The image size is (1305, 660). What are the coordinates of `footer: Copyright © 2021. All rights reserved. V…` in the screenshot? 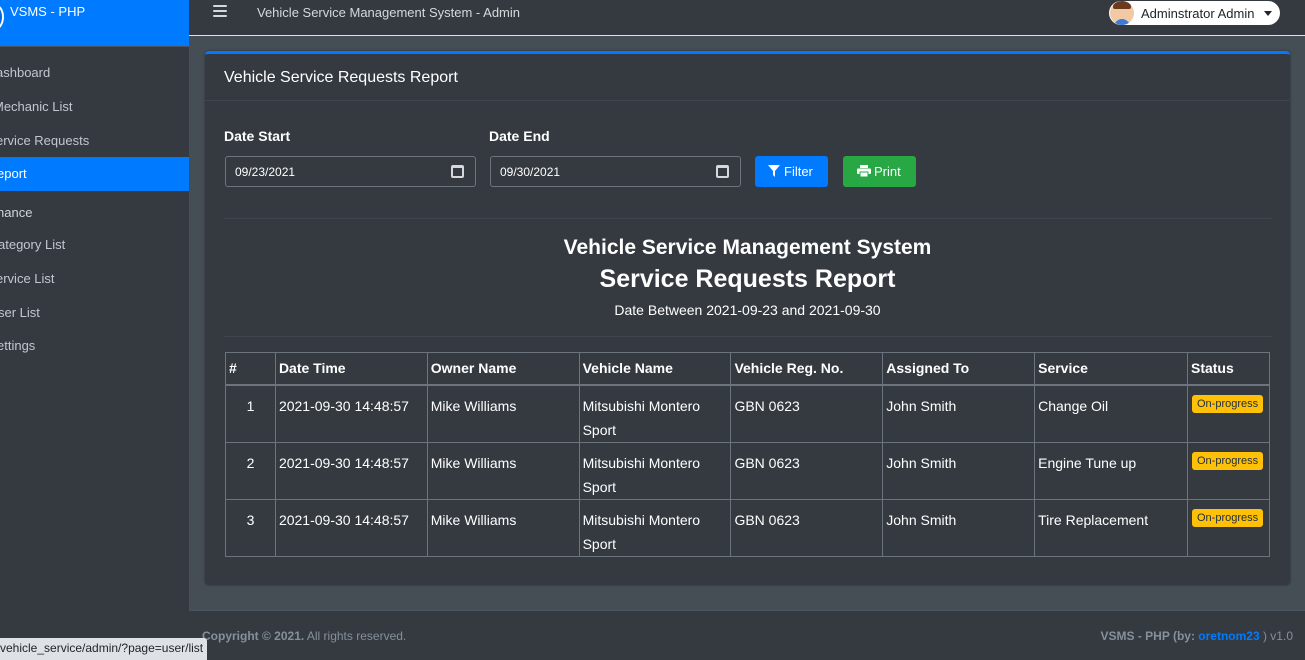 It's located at (747, 635).